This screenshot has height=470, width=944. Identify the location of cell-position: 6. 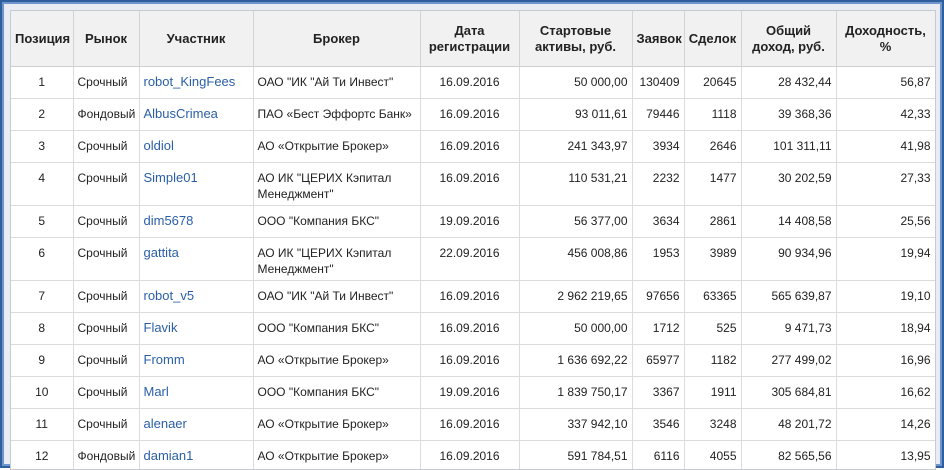
(42, 259).